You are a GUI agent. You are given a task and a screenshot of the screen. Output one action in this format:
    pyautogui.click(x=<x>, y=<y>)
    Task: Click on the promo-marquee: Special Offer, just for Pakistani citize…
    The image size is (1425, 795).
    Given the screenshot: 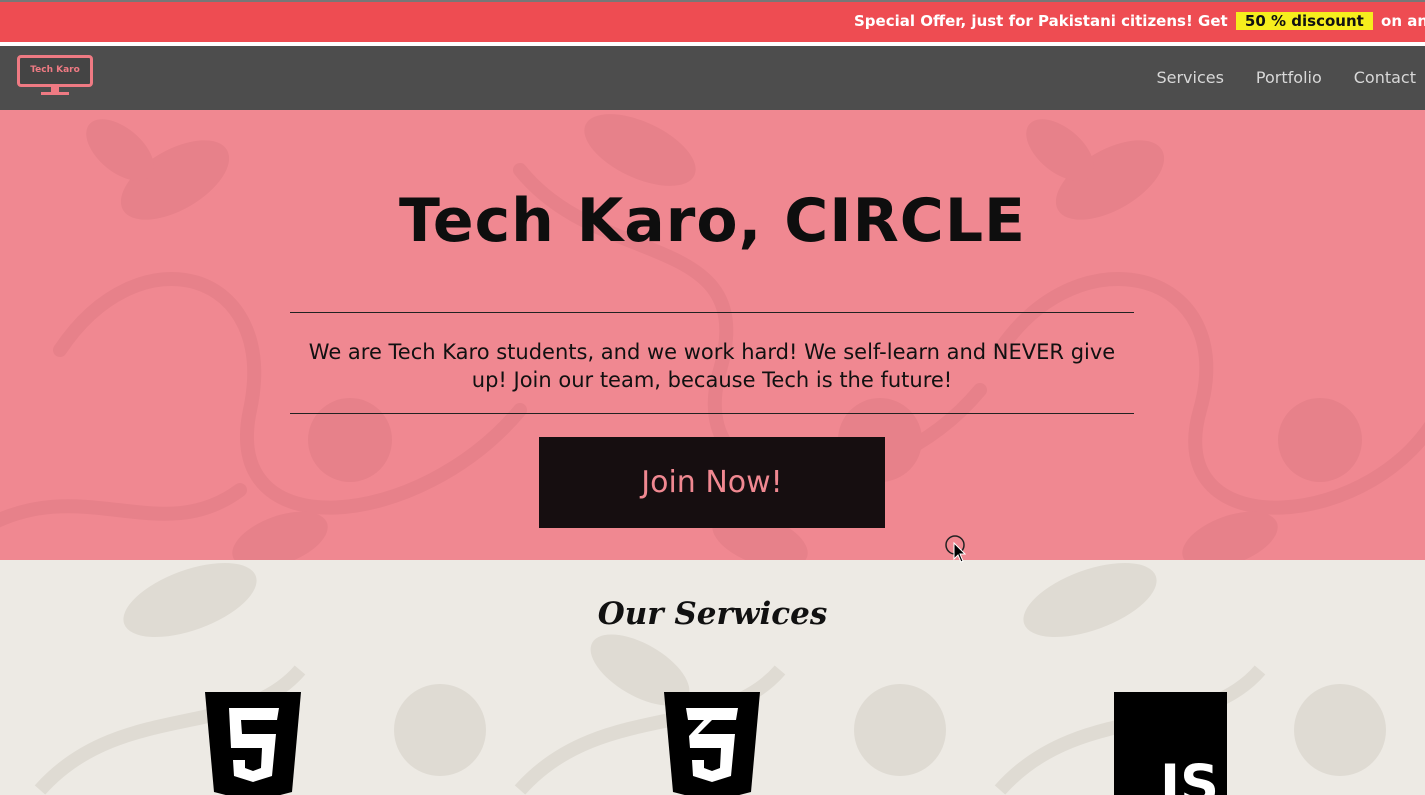 What is the action you would take?
    pyautogui.click(x=1139, y=21)
    